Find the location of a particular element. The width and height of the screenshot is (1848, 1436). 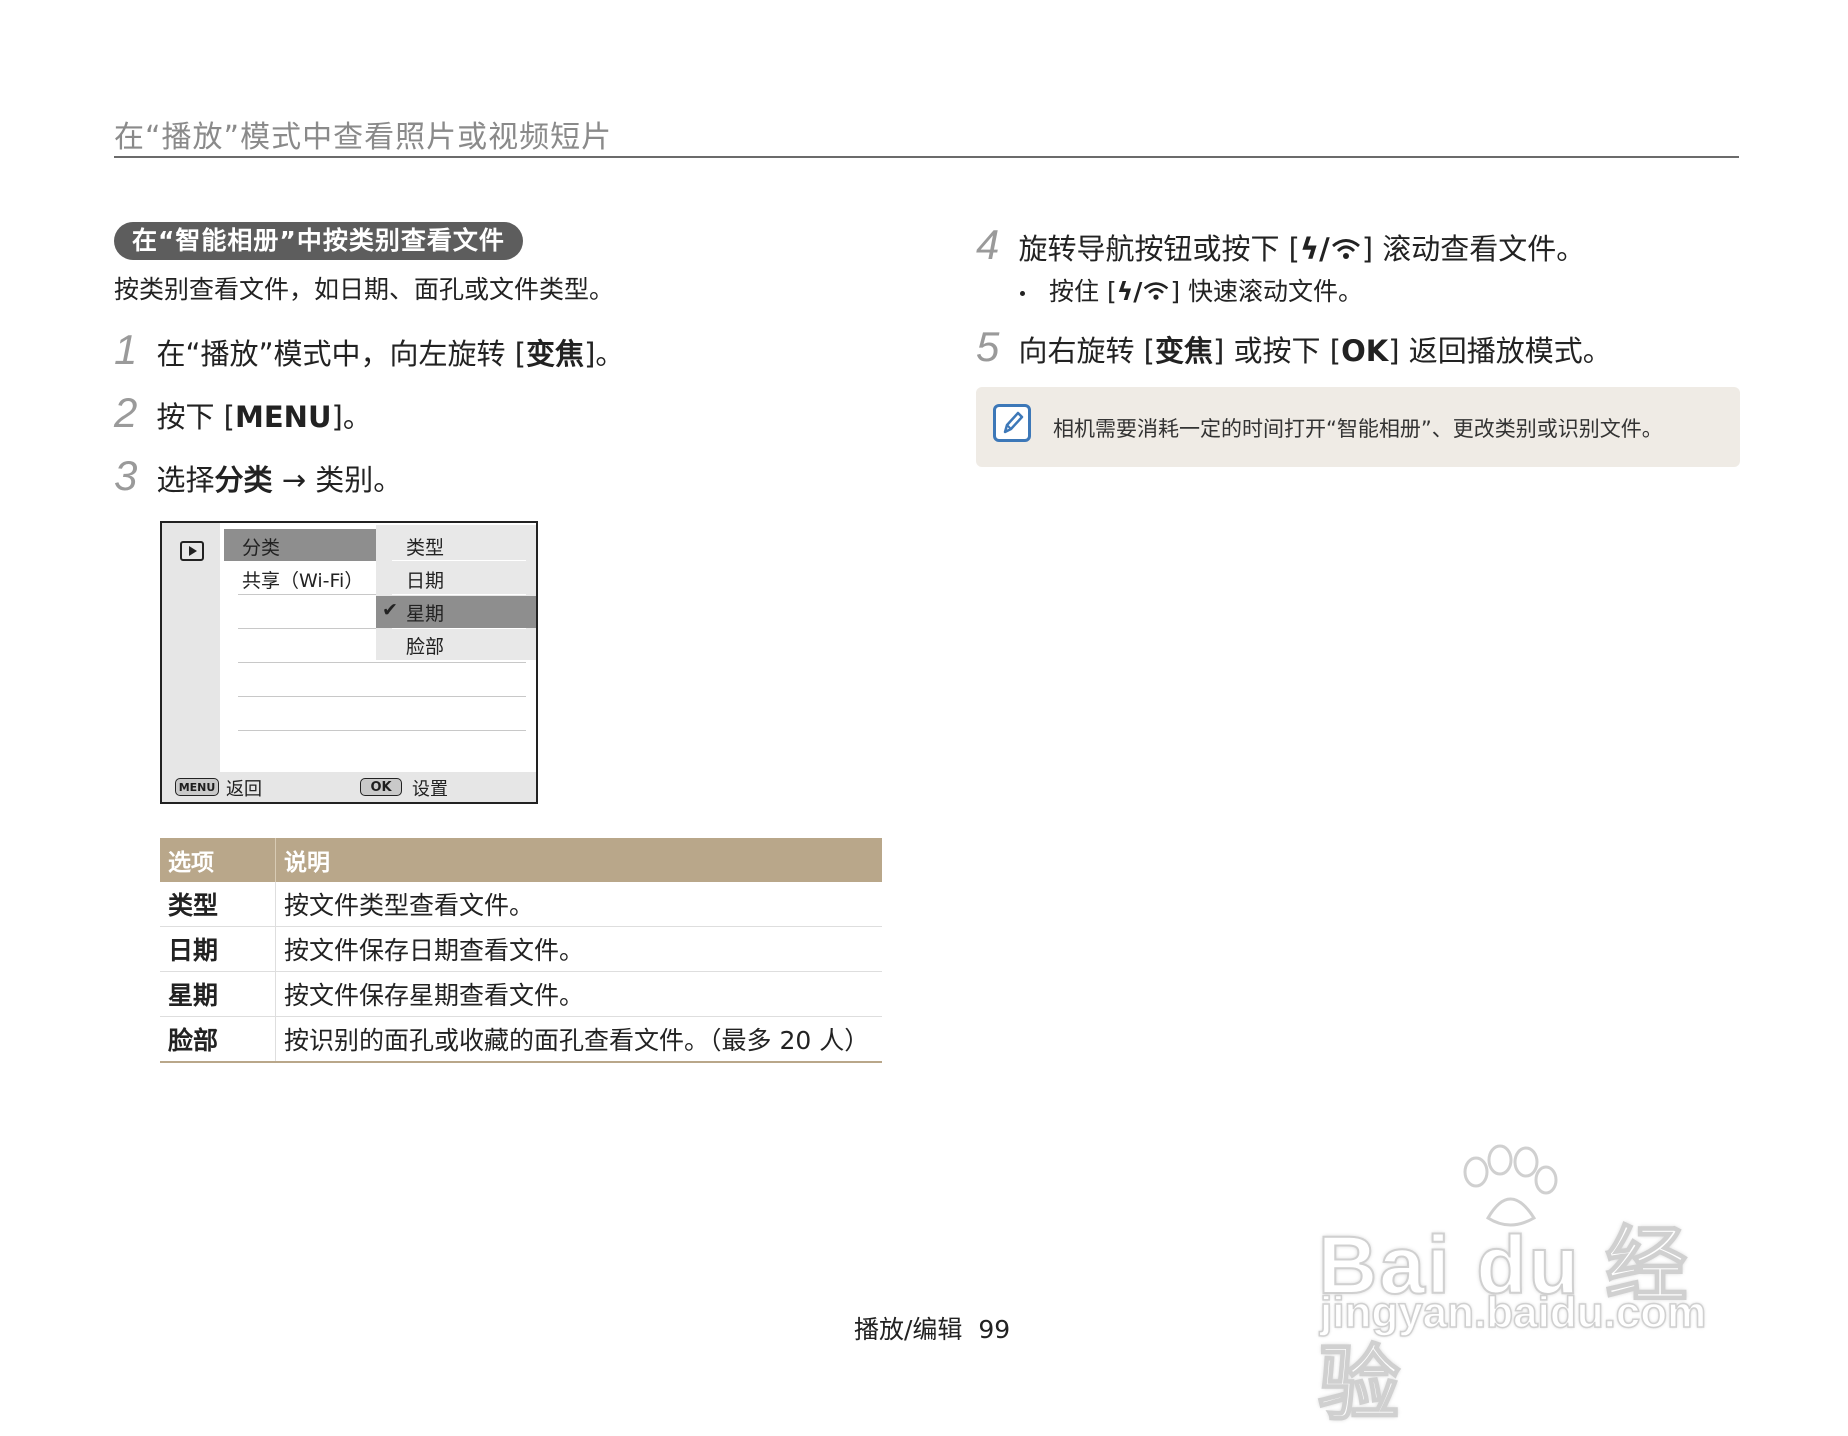

camera-screen-illustration: 分类 共享（Wi-Fi） 类型 日期 ✔ 星期 脸部 MENU 返回 OK 设置 is located at coordinates (349, 662).